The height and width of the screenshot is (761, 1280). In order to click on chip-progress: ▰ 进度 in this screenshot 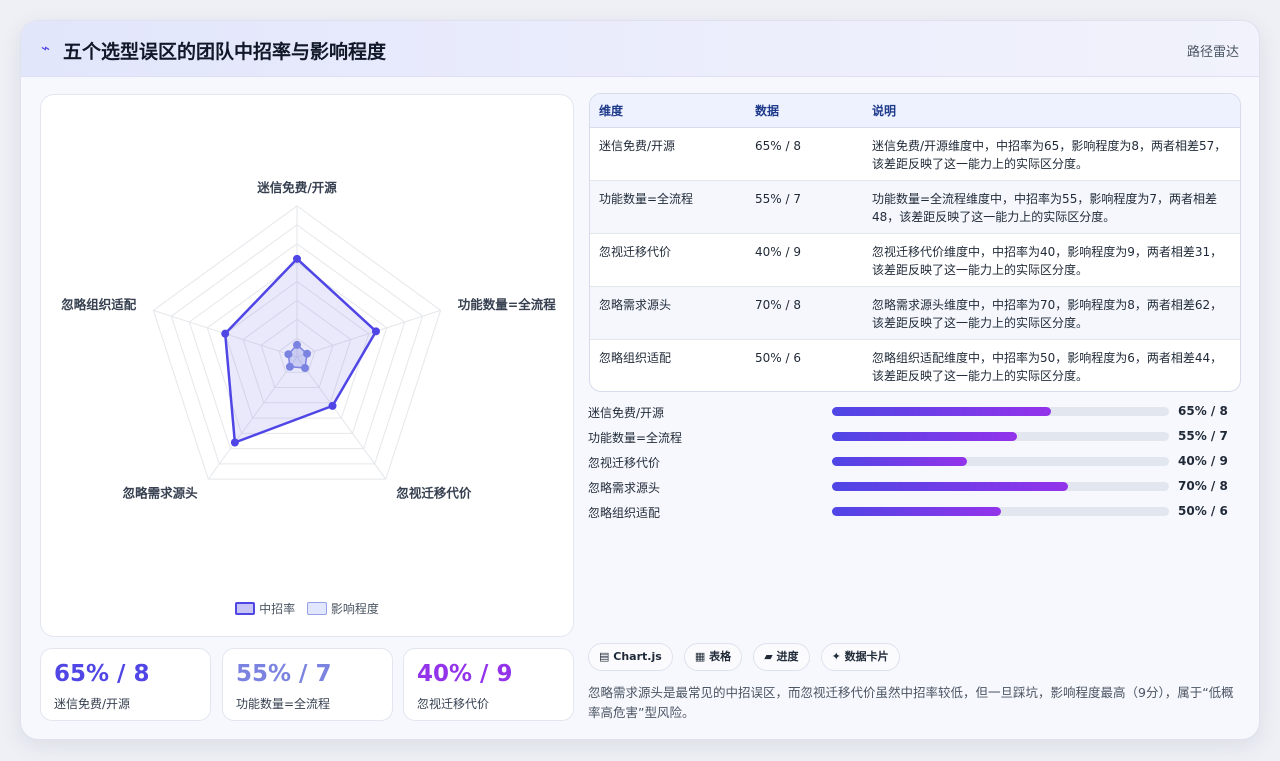, I will do `click(781, 657)`.